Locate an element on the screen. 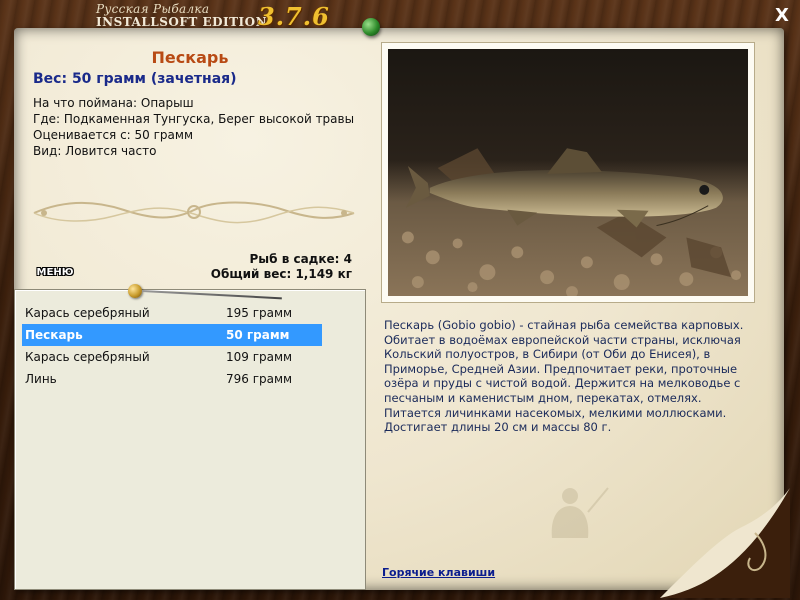  list-item: Карась серебряный 195 грамм is located at coordinates (172, 313).